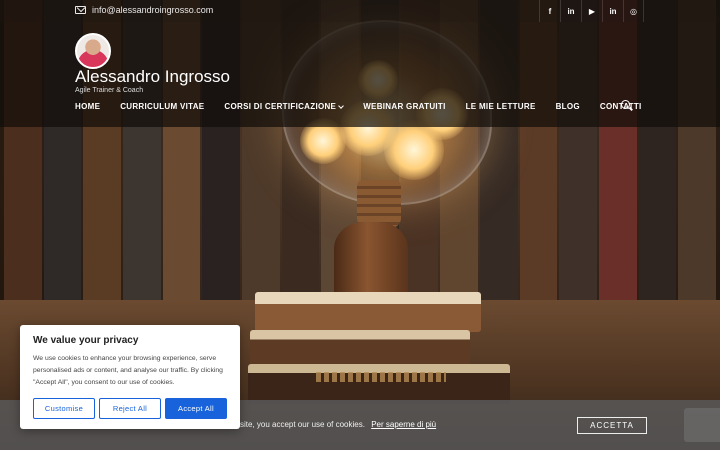  What do you see at coordinates (379, 204) in the screenshot?
I see `bulb-base` at bounding box center [379, 204].